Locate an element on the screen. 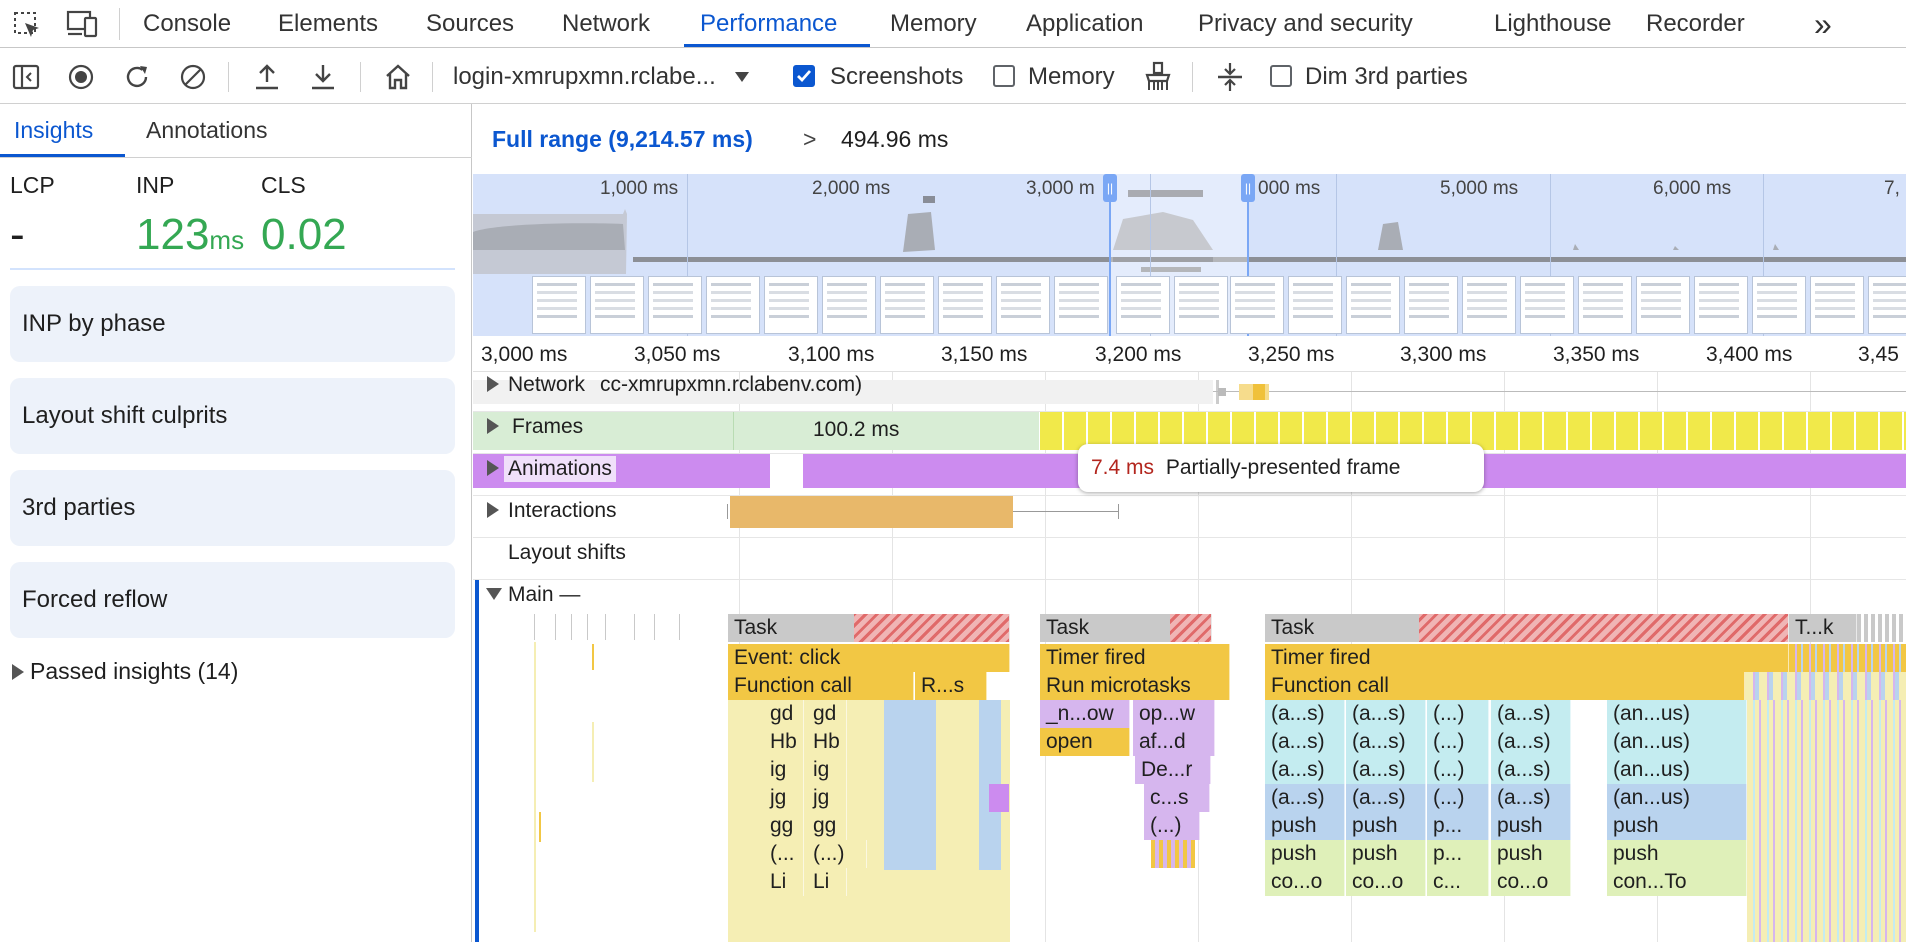  chevron-down-icon is located at coordinates (742, 77).